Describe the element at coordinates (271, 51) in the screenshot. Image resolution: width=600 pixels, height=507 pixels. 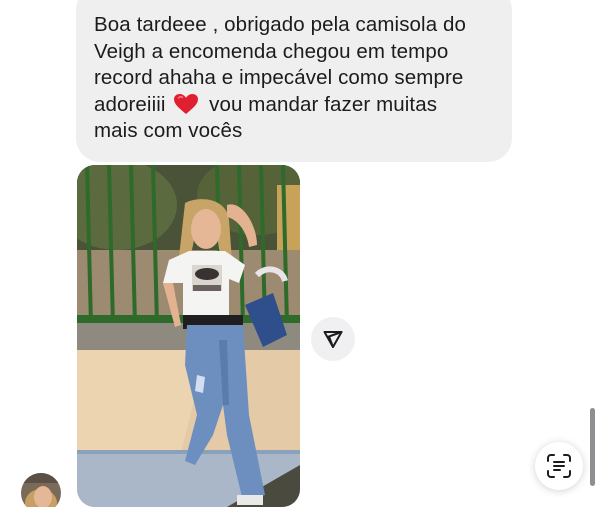
I see `message-line-2: Veigh a encomenda chegou em tempo` at that location.